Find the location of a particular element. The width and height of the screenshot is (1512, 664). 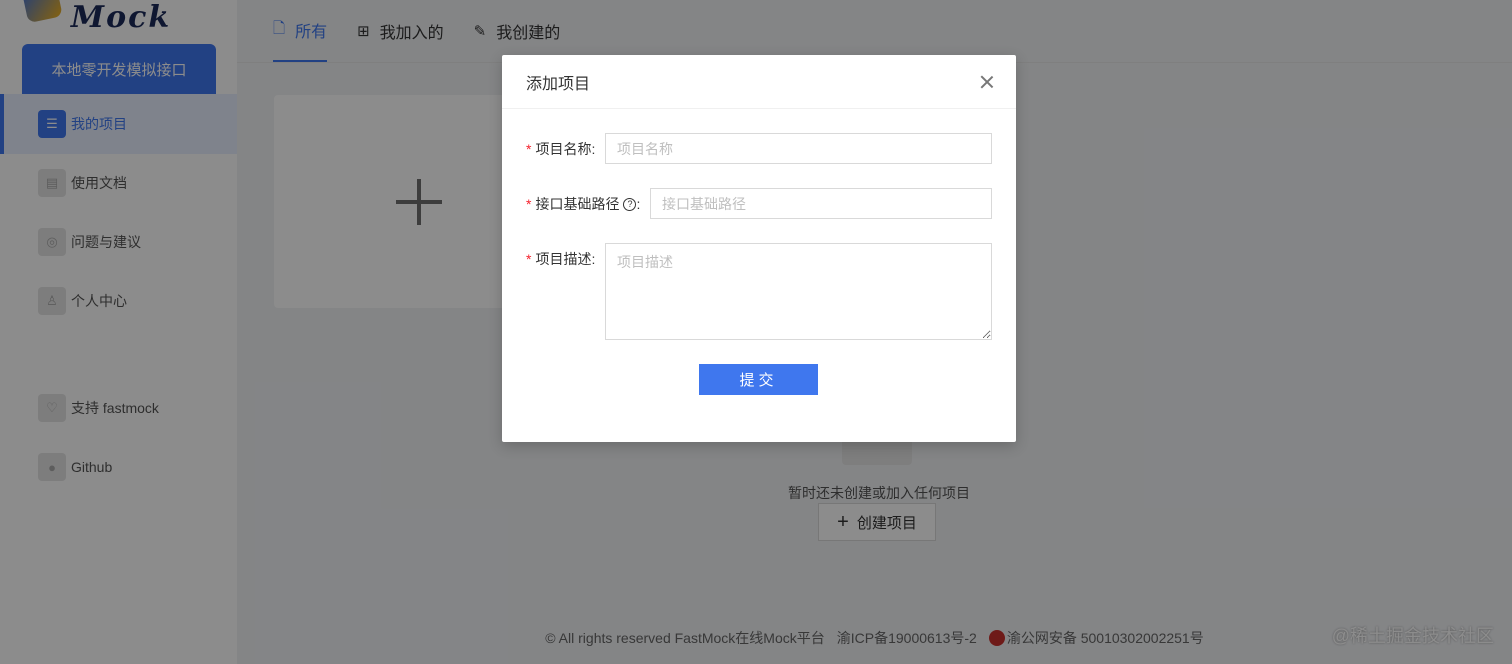

modal-title: 添加项目 is located at coordinates (558, 84).